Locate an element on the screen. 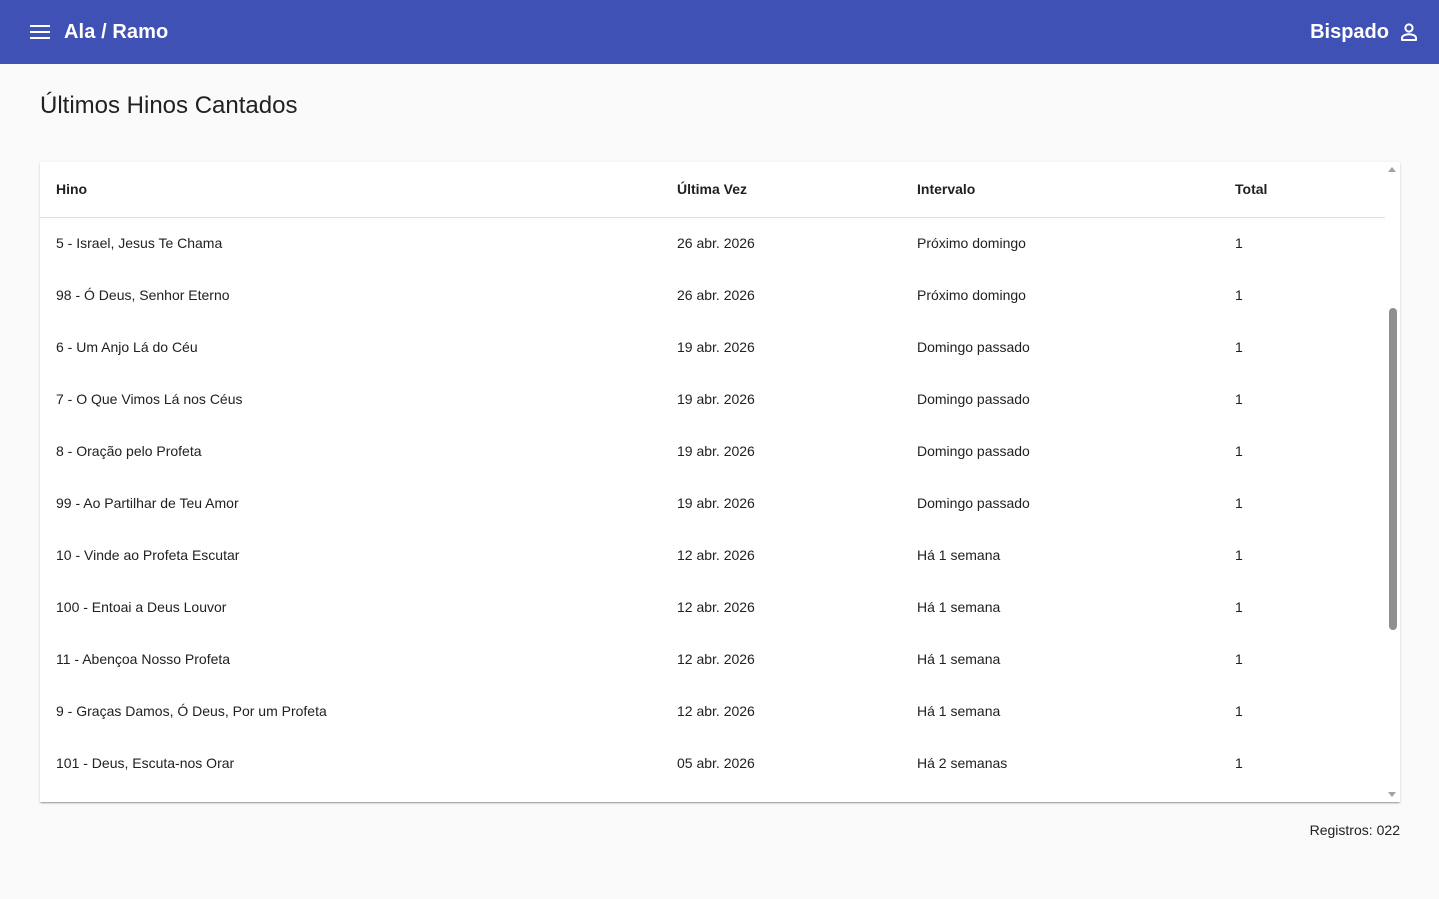  cell-hino: 98 - Ó Deus, Senhor Eterno is located at coordinates (143, 295).